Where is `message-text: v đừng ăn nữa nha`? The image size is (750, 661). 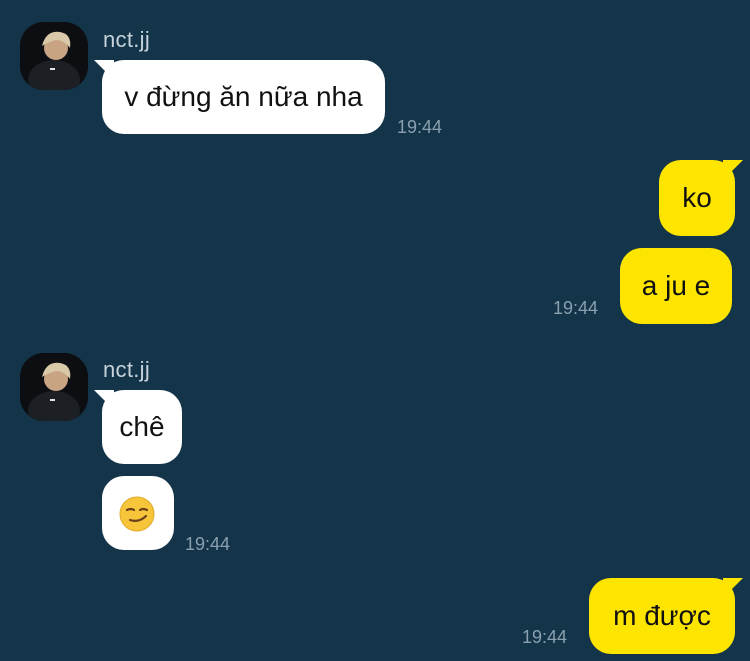
message-text: v đừng ăn nữa nha is located at coordinates (243, 96).